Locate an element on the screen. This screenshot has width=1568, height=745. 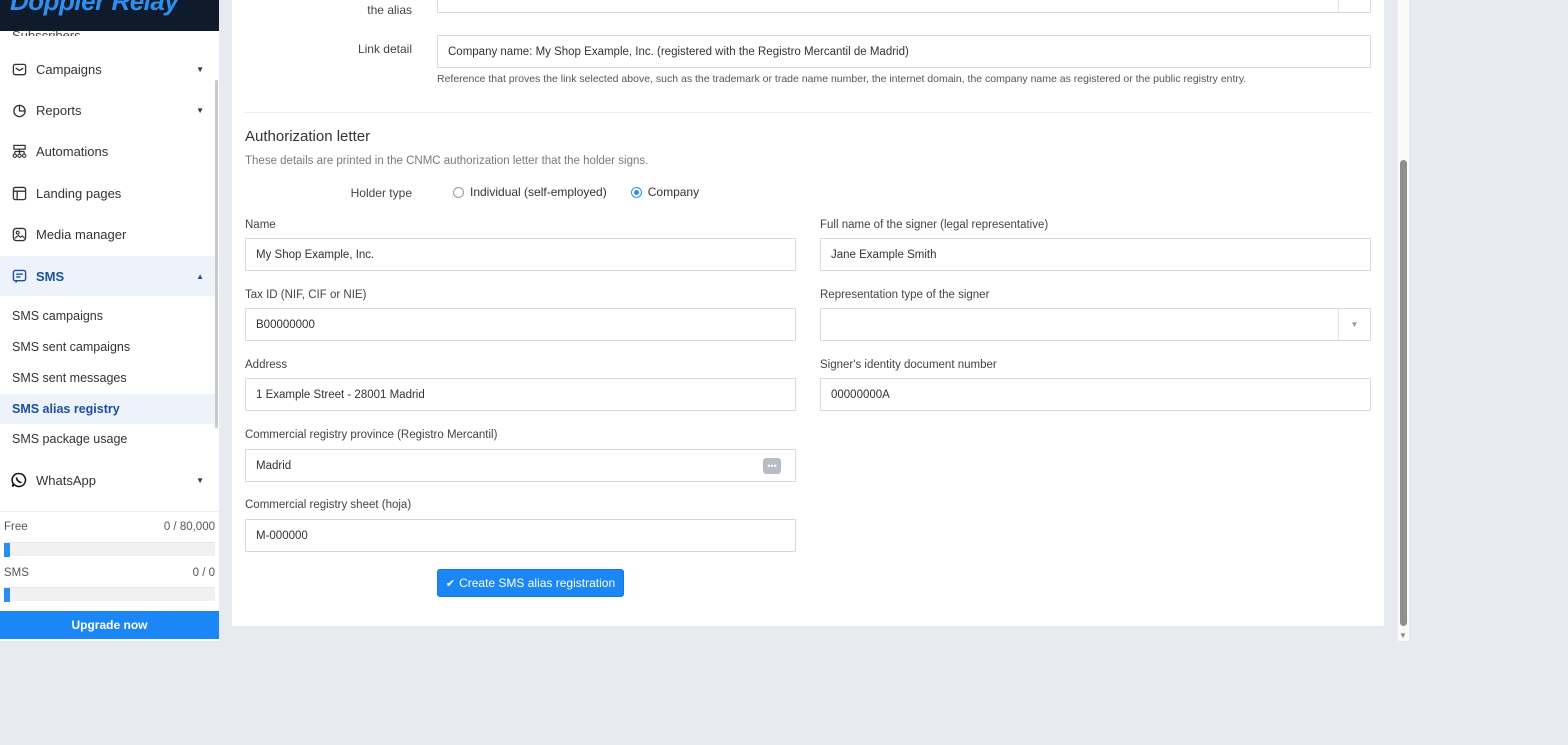
signer-doc-label: Signer's identity document number is located at coordinates (908, 365).